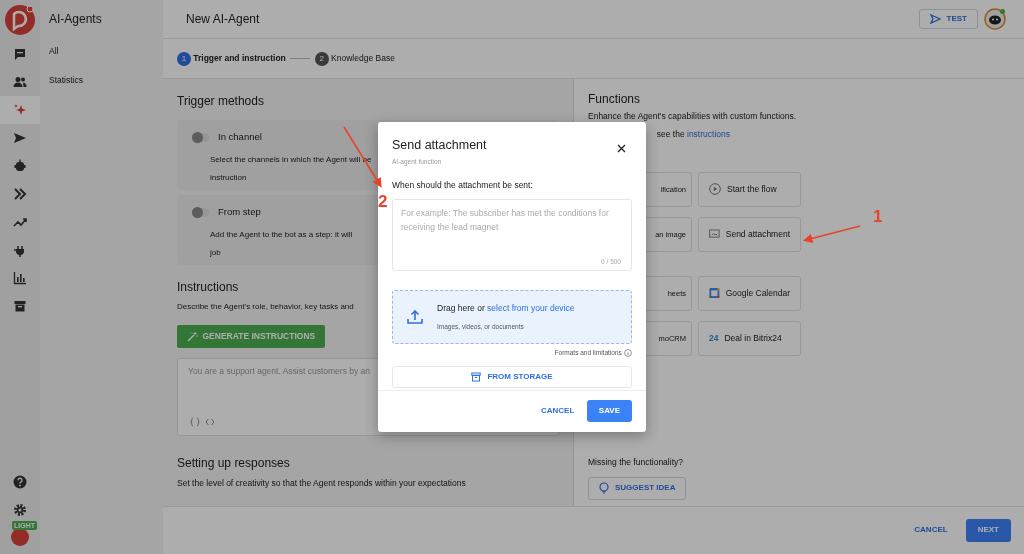 The height and width of the screenshot is (554, 1024). Describe the element at coordinates (609, 411) in the screenshot. I see `save-button: SAVE` at that location.